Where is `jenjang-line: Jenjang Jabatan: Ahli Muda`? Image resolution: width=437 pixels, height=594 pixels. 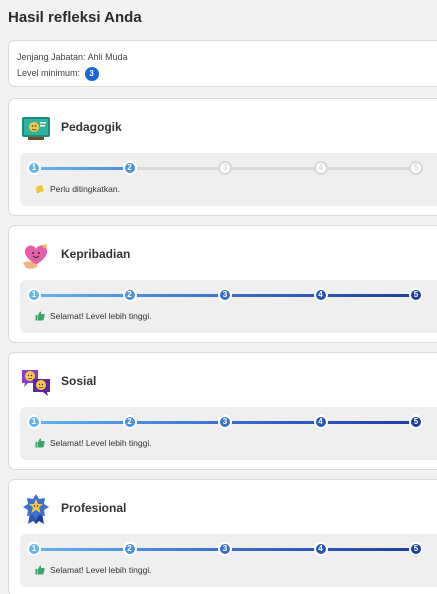
jenjang-line: Jenjang Jabatan: Ahli Muda is located at coordinates (227, 57).